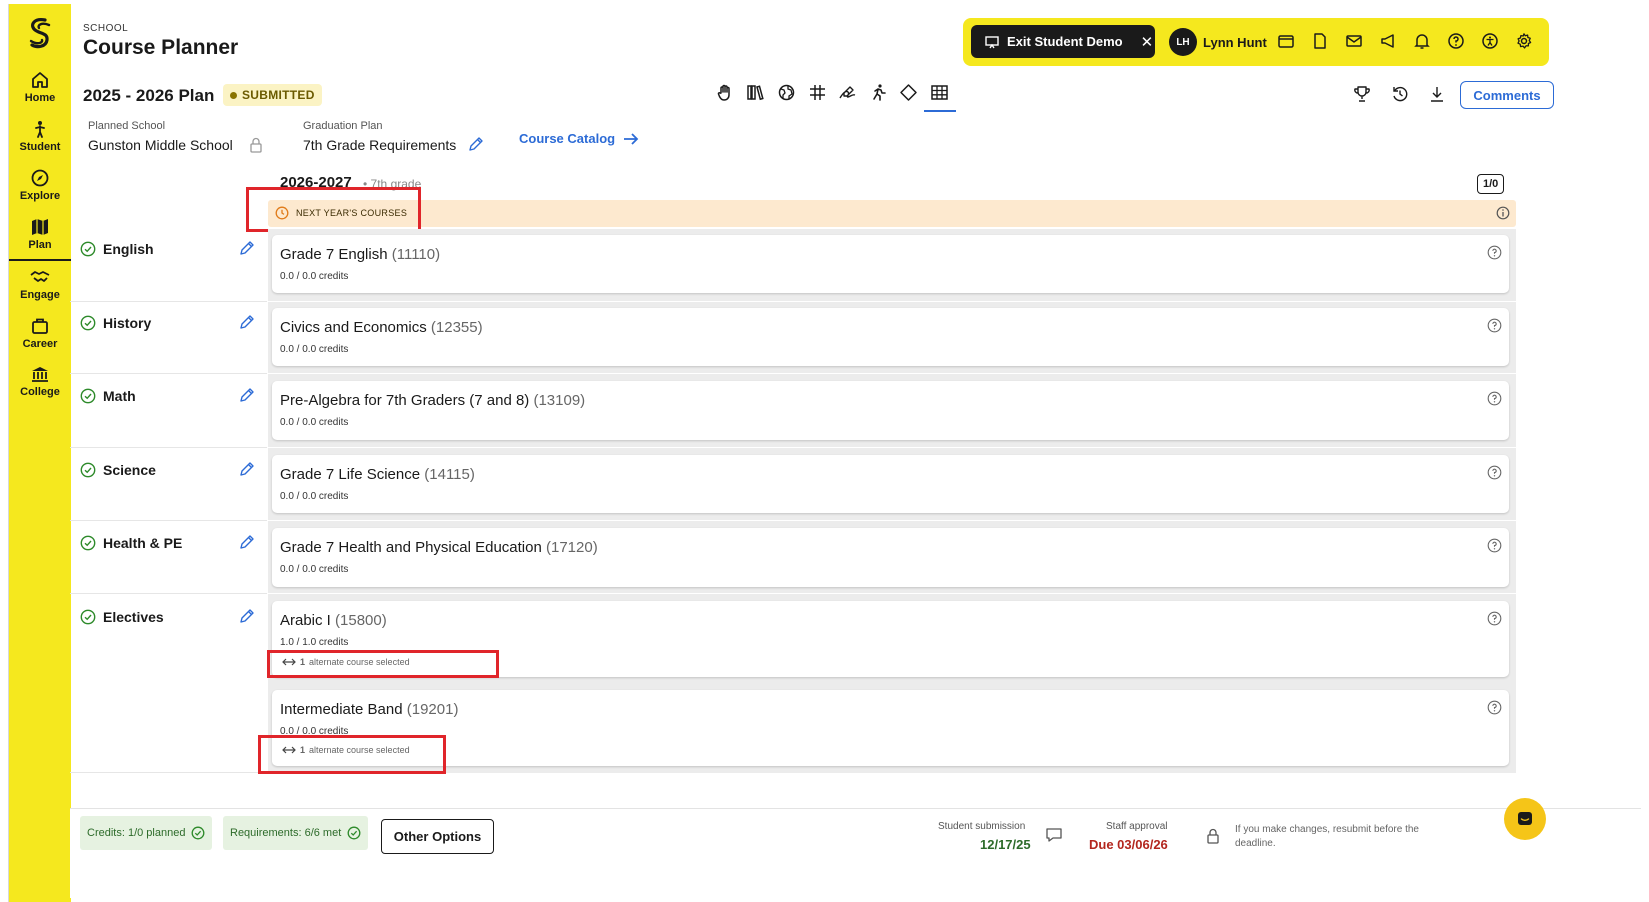  What do you see at coordinates (1235, 42) in the screenshot?
I see `user-name: Lynn Hunt` at bounding box center [1235, 42].